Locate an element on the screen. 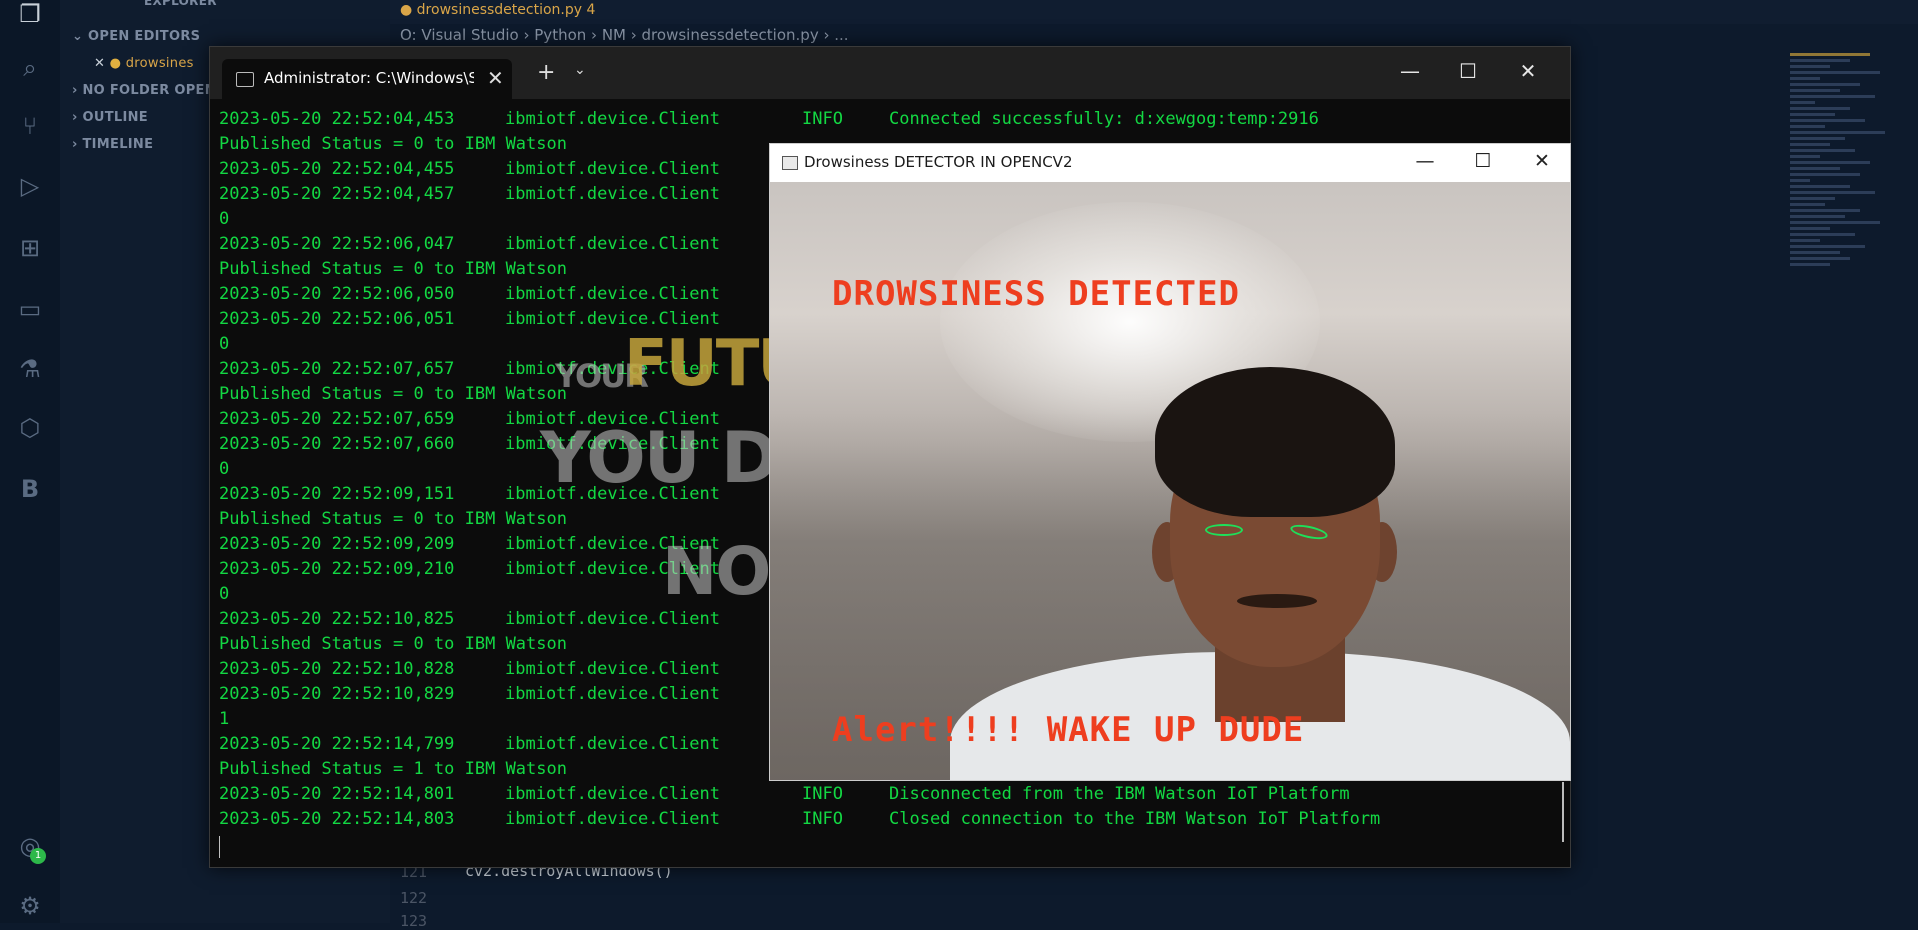 The width and height of the screenshot is (1918, 930). log-timestamp: 2023-05-20 22:52:09,210 is located at coordinates (337, 569).